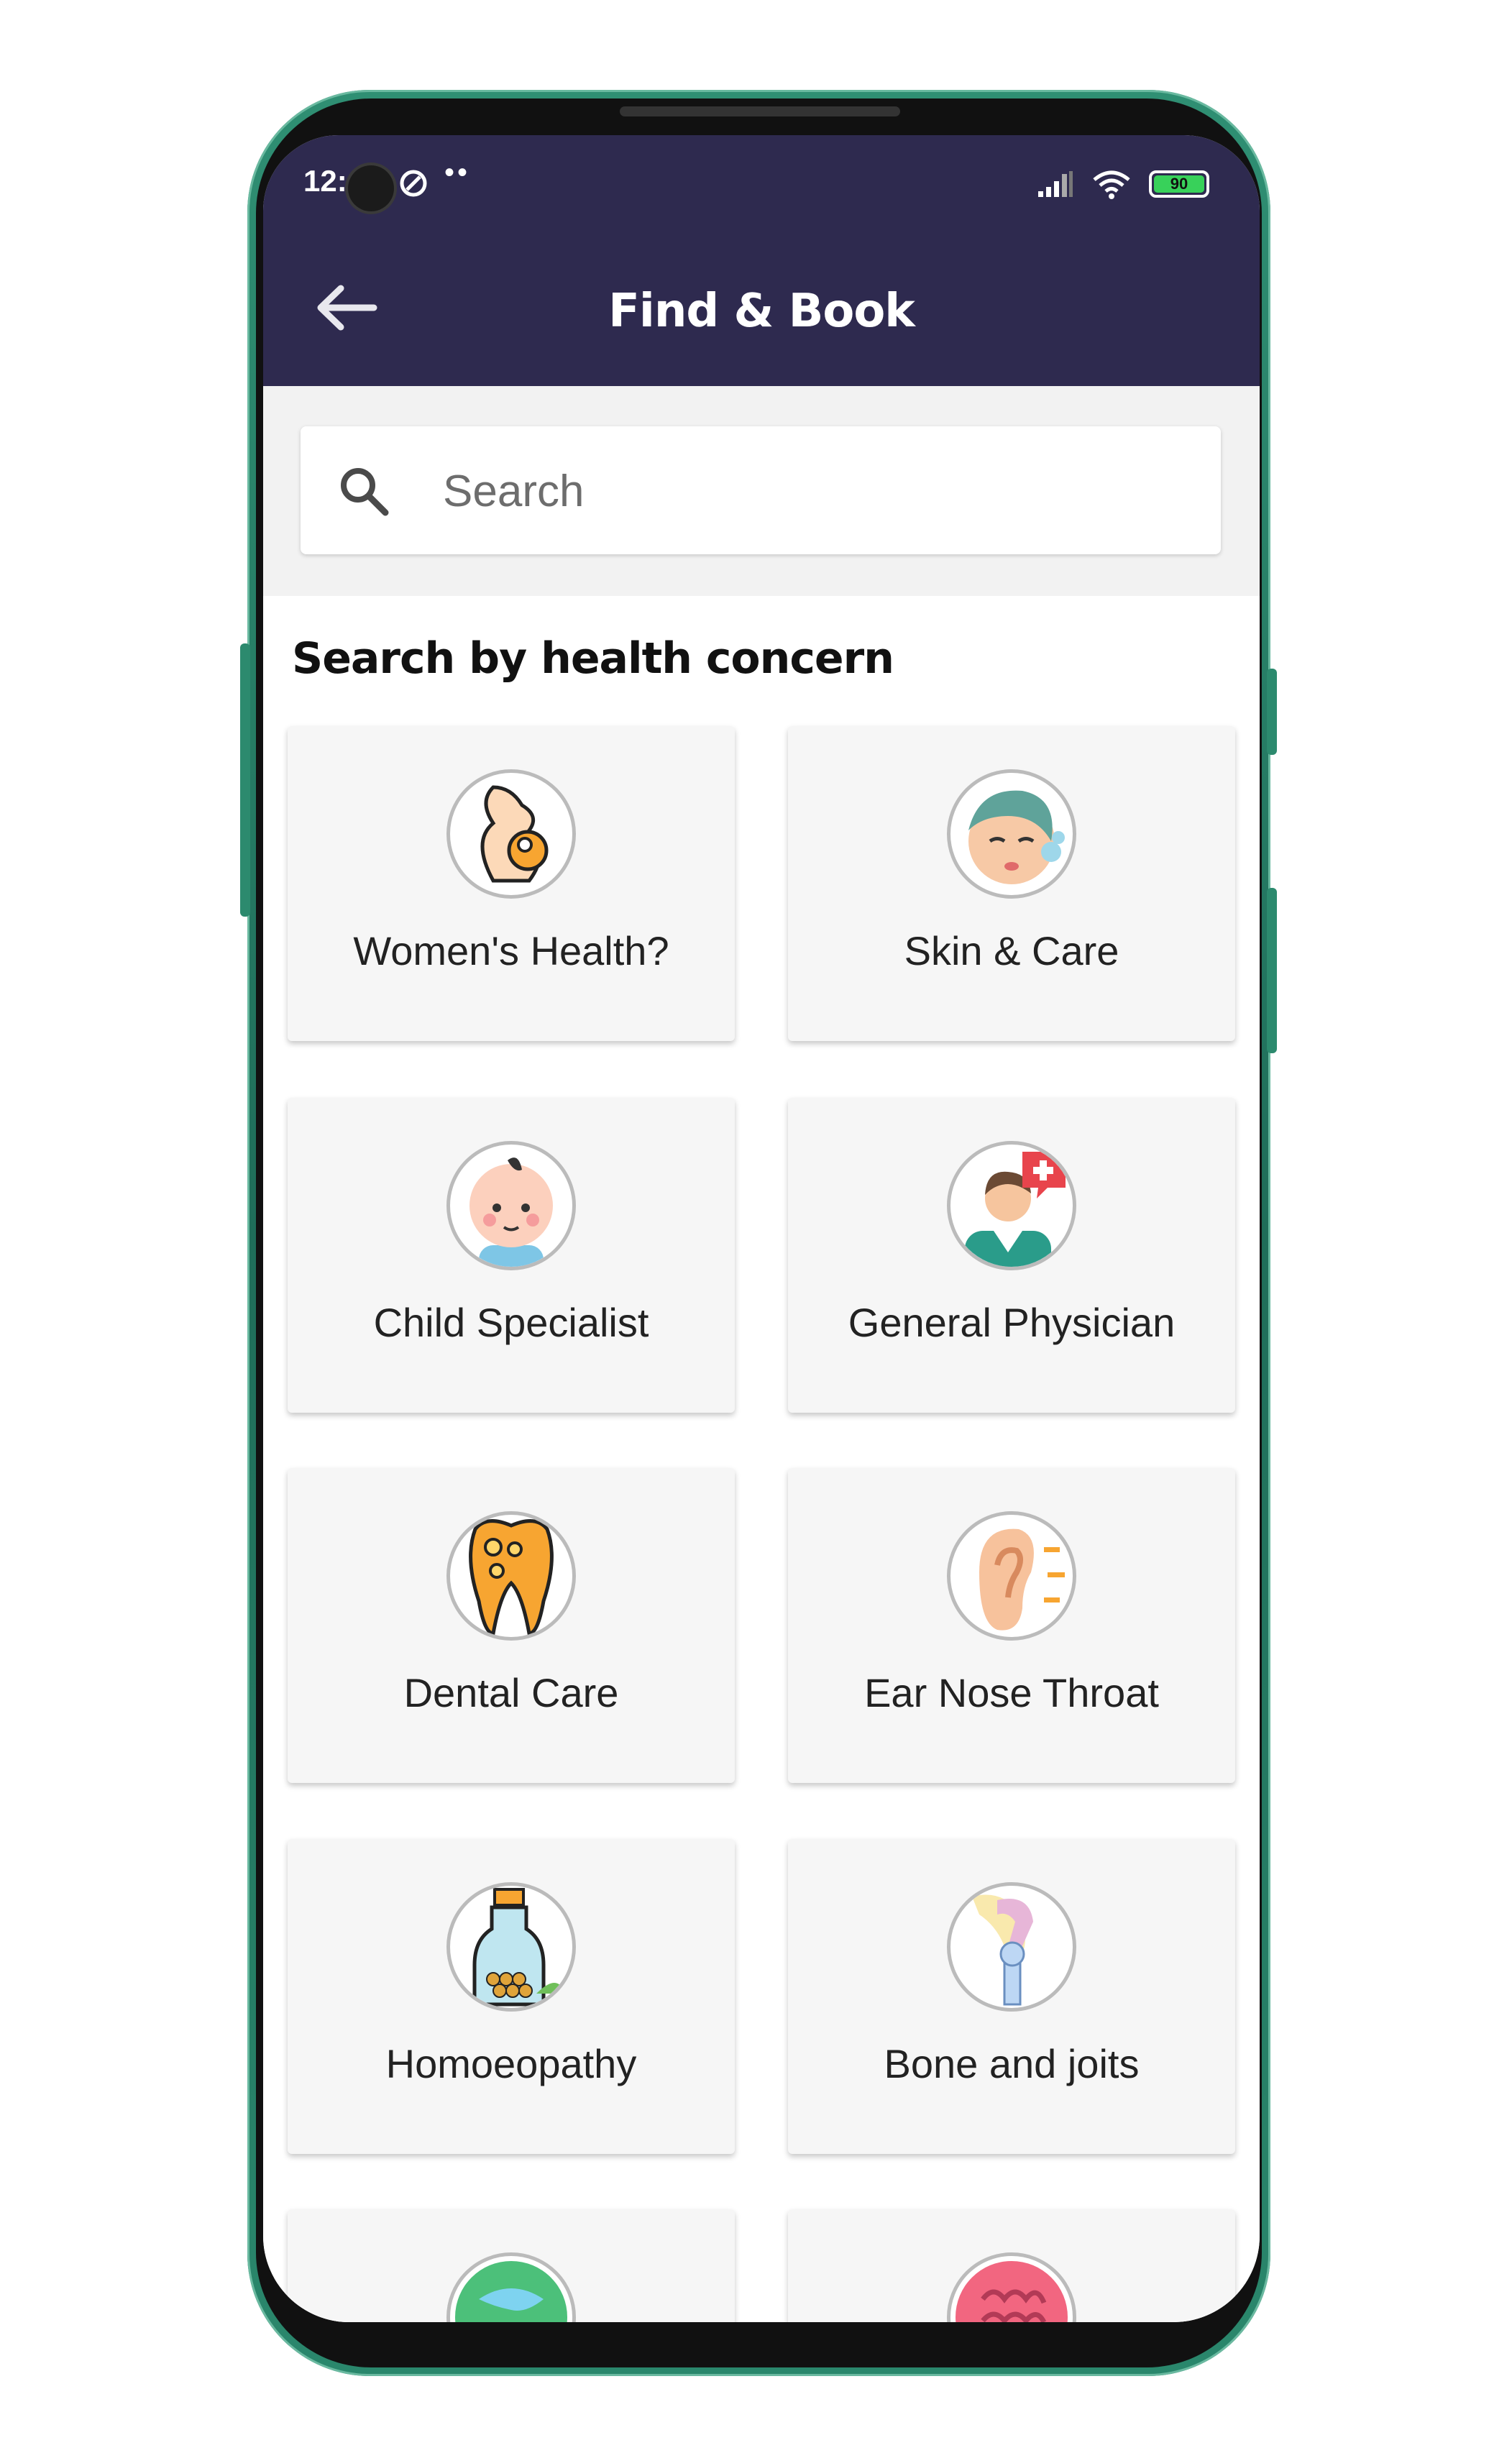 This screenshot has height=2453, width=1512. I want to click on concern-card-homoeopathy: Homoeopathy, so click(511, 1996).